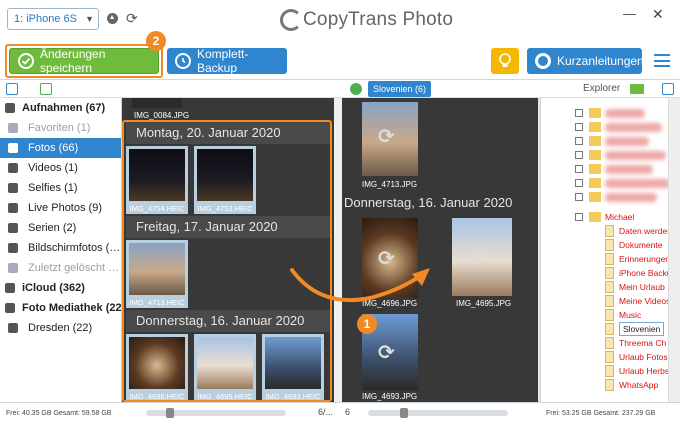 The height and width of the screenshot is (424, 680). Describe the element at coordinates (156, 41) in the screenshot. I see `step-badge-2: 2` at that location.